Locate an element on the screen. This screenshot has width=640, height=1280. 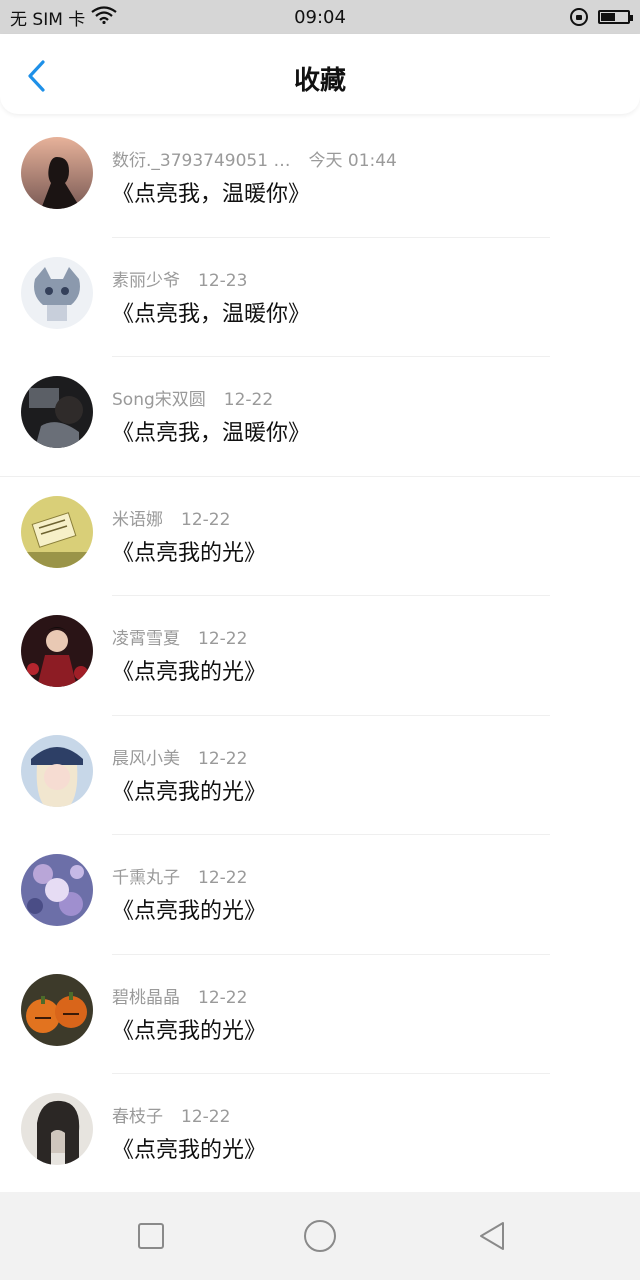
status-left: 无 SIM 卡 is located at coordinates (63, 17).